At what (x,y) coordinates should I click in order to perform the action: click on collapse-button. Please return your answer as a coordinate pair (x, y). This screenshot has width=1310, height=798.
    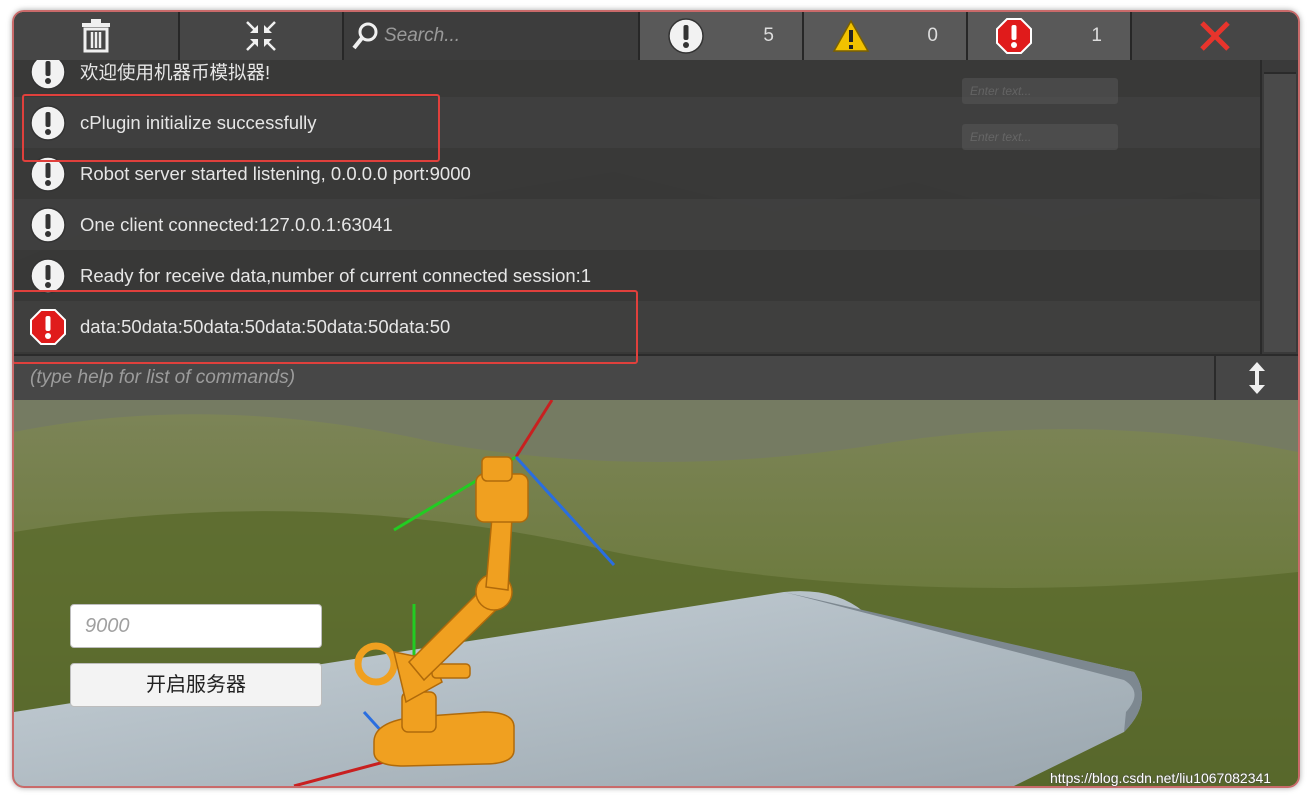
    Looking at the image, I should click on (262, 36).